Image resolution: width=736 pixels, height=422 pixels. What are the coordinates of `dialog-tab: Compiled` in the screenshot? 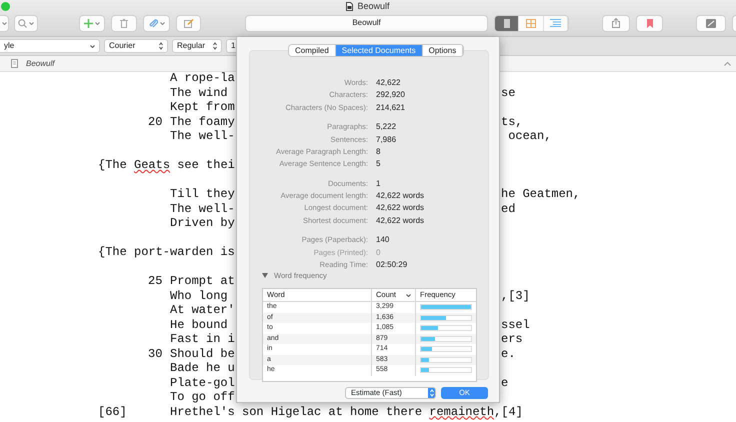 It's located at (312, 50).